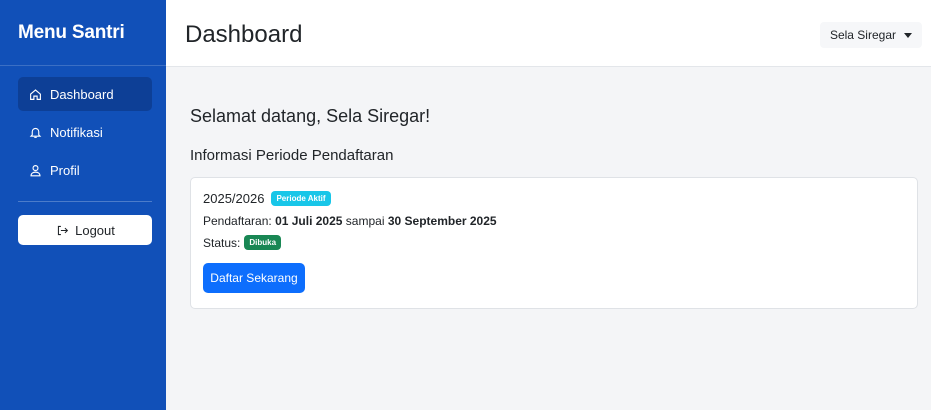  I want to click on active-period-badge: Periode Aktif, so click(301, 198).